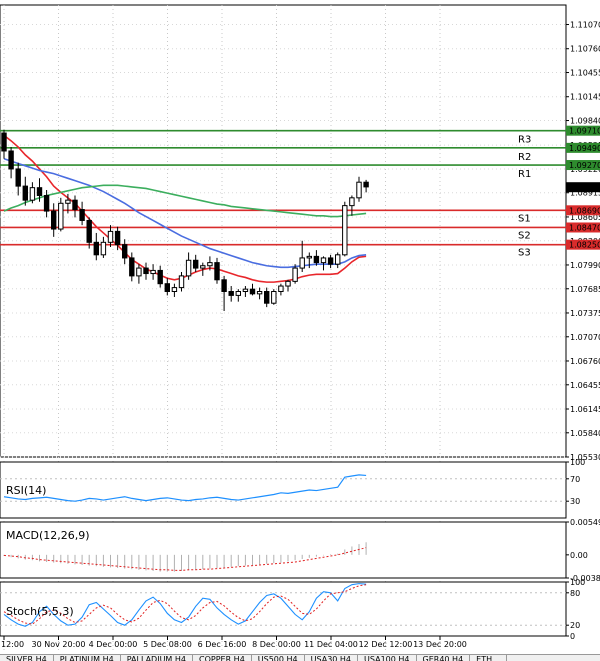 The image size is (600, 661). Describe the element at coordinates (222, 644) in the screenshot. I see `time-label-4: 6 Dec 16:00` at that location.